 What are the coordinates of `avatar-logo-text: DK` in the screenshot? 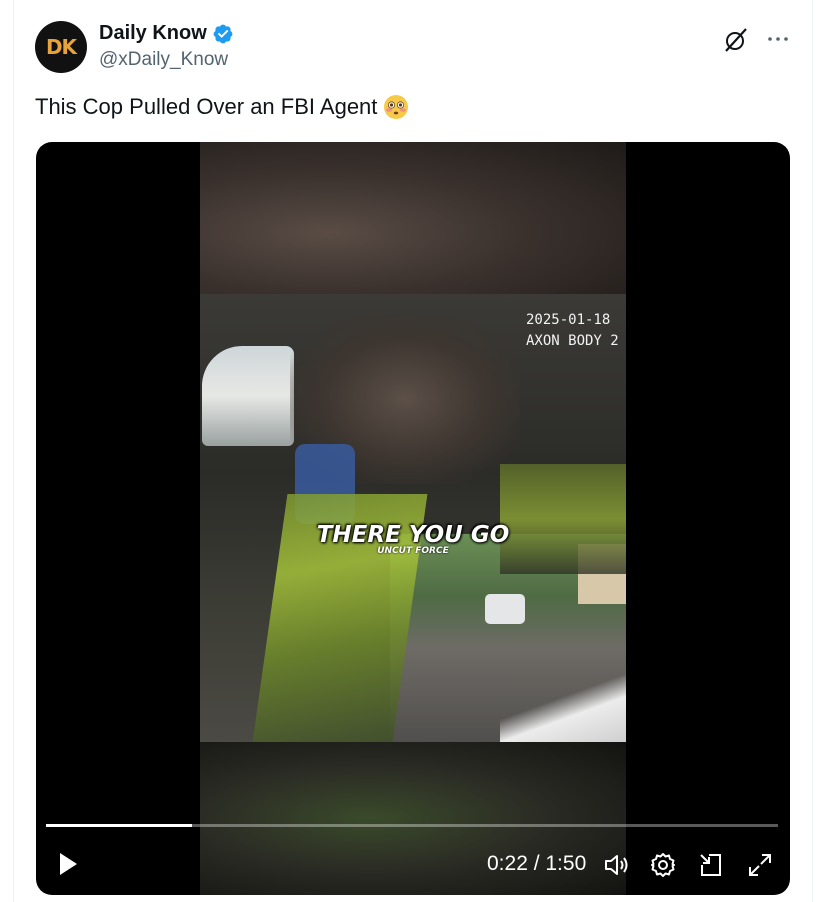 It's located at (61, 47).